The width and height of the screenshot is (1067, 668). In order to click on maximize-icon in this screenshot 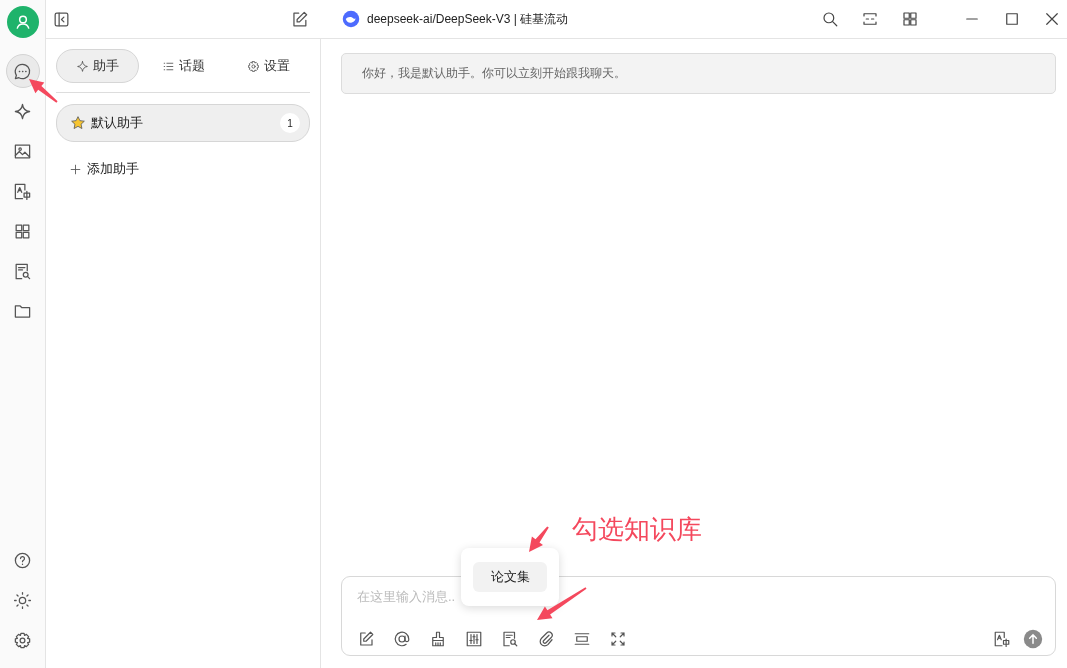, I will do `click(1012, 19)`.